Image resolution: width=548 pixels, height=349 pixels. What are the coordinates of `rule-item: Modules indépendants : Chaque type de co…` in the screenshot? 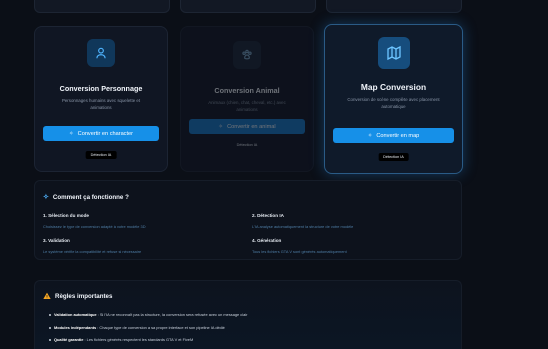 It's located at (137, 327).